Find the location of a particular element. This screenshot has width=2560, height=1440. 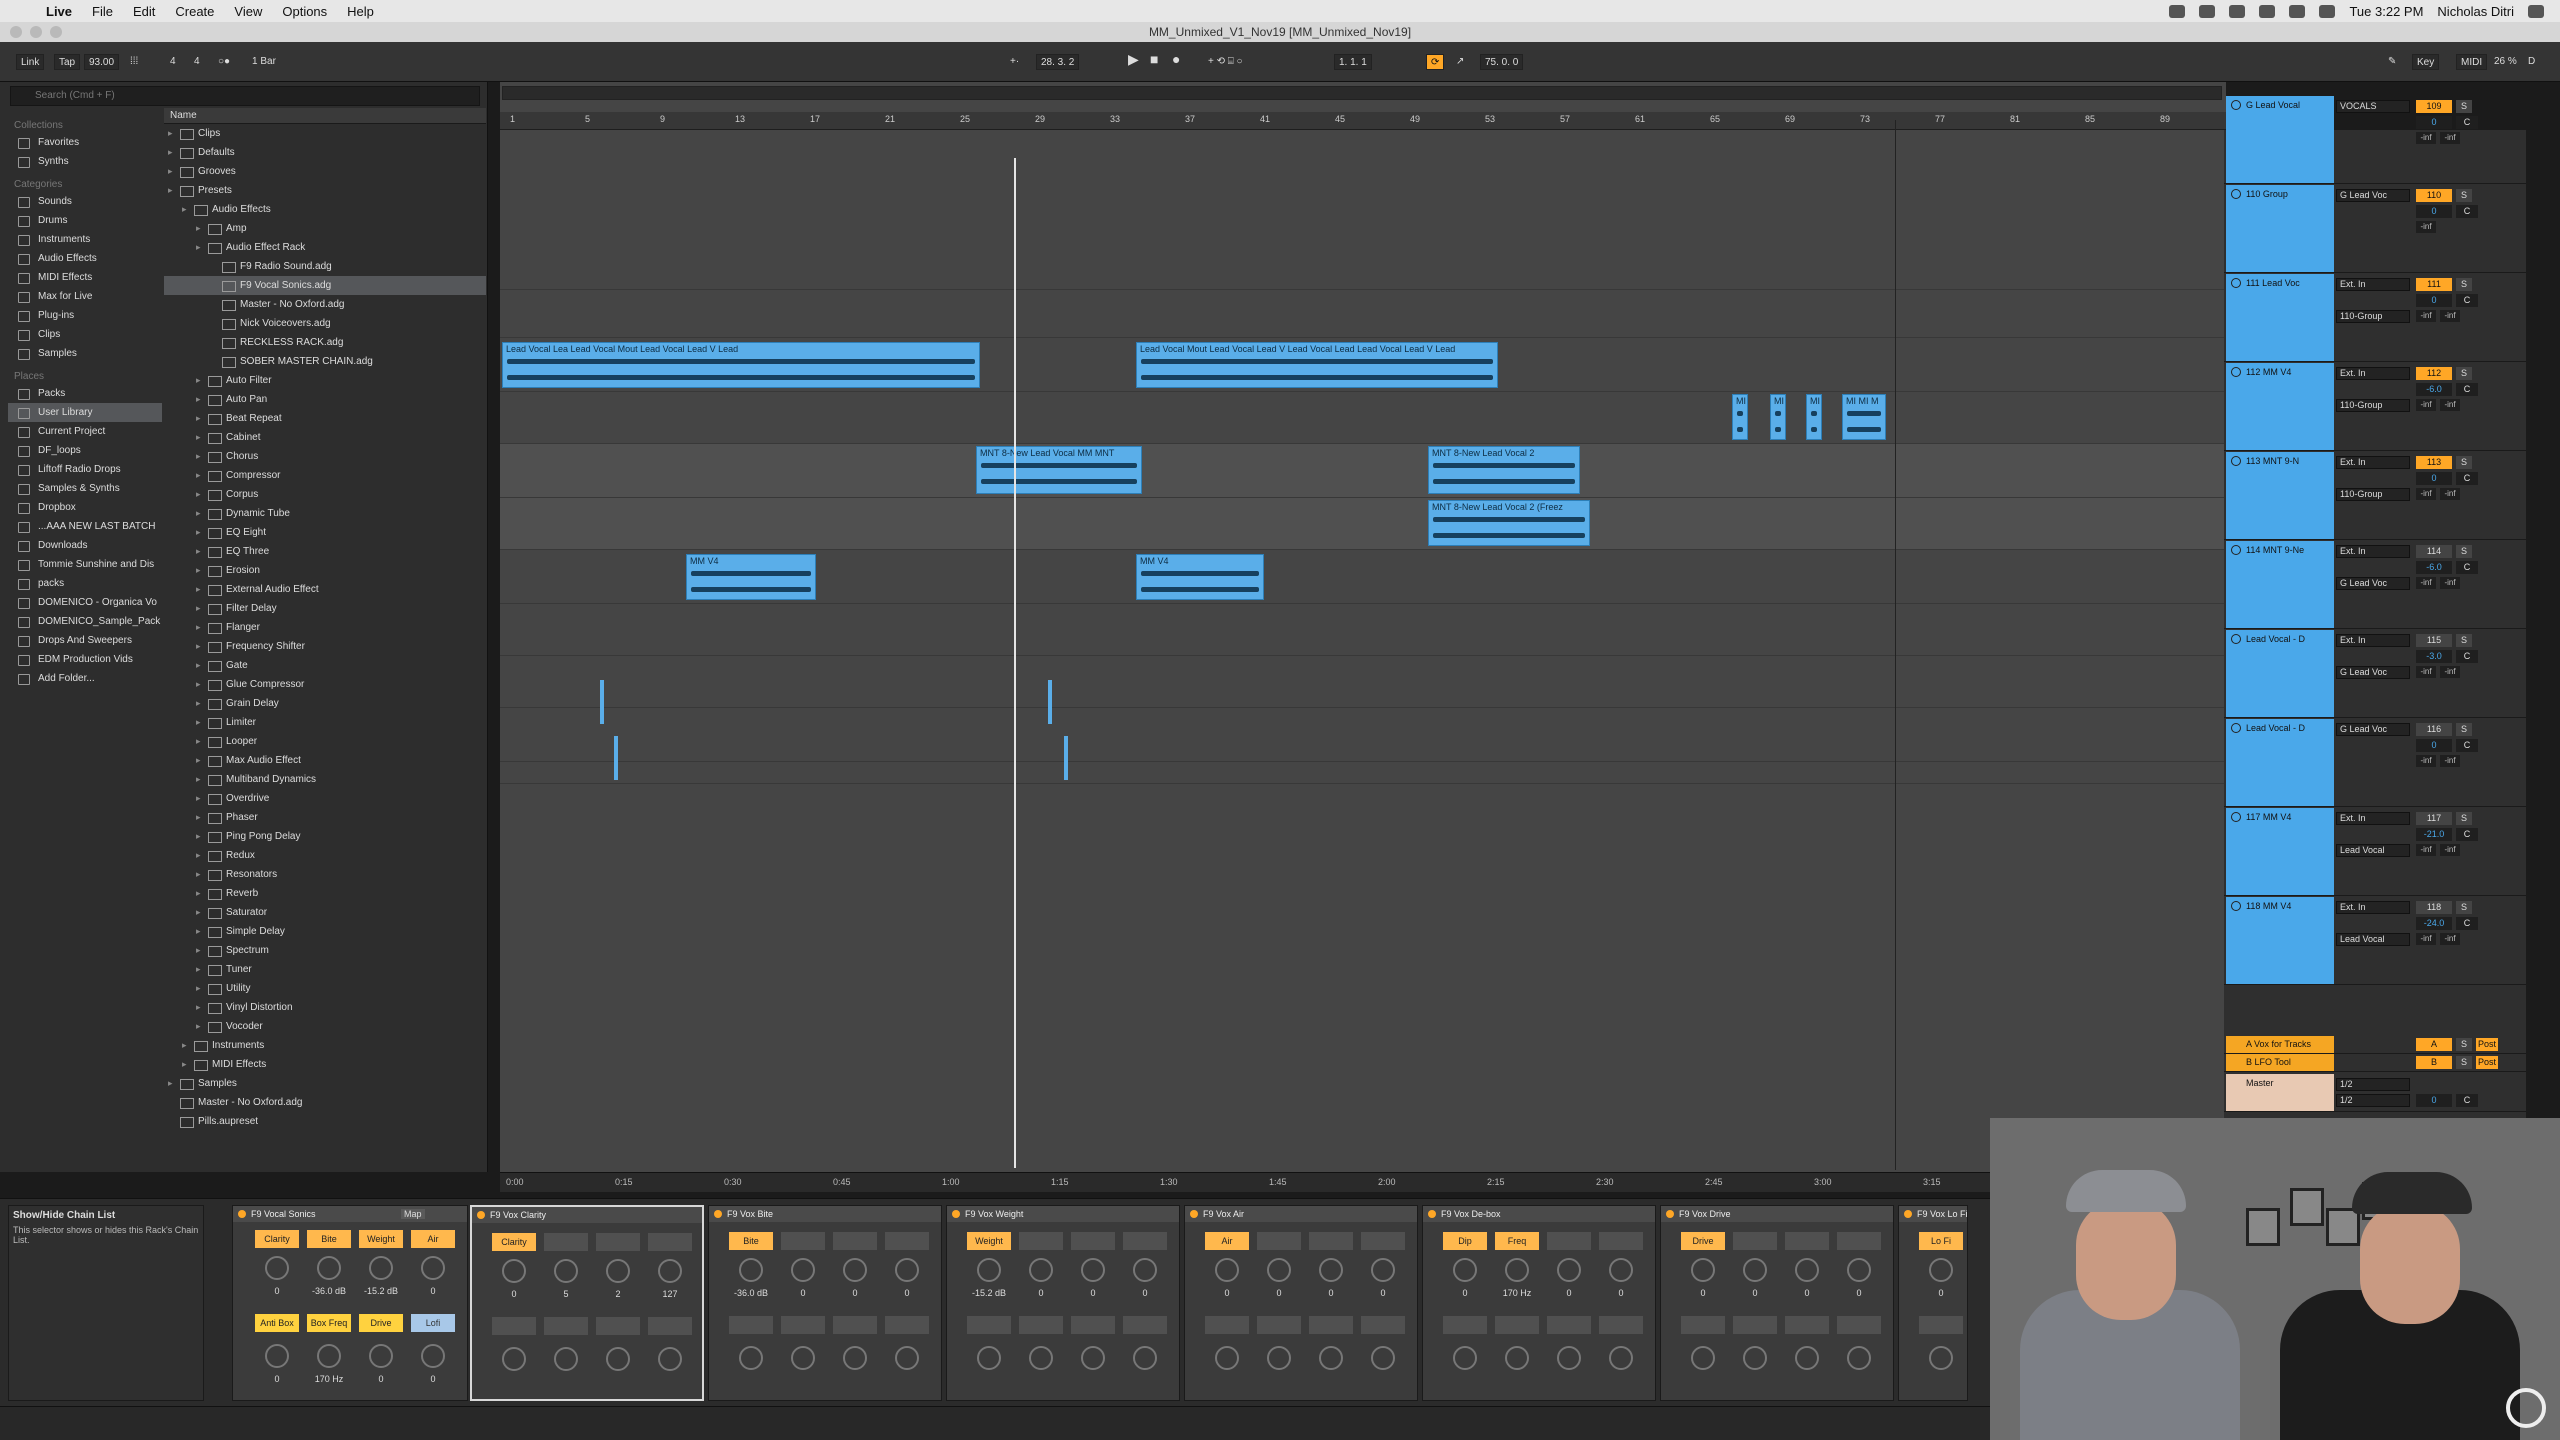

flag-icon is located at coordinates (2327, 11).